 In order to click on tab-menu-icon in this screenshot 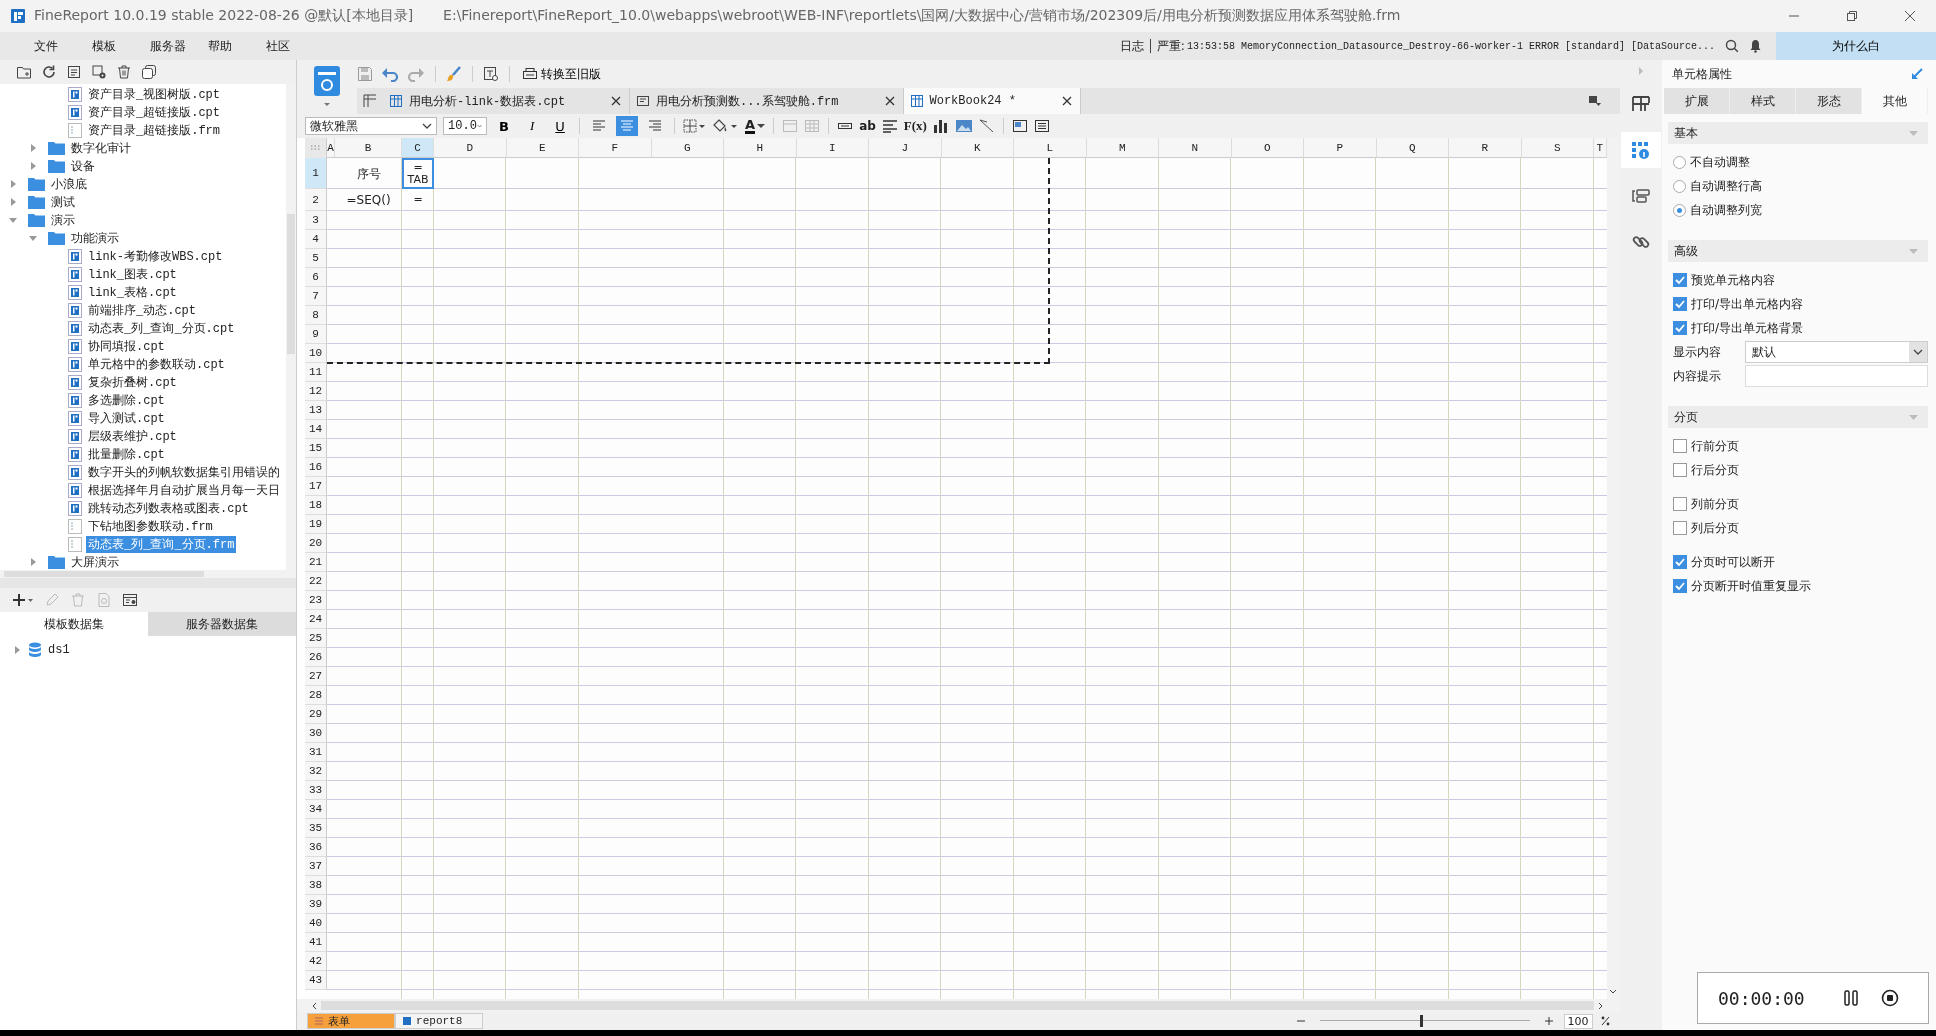, I will do `click(1594, 101)`.